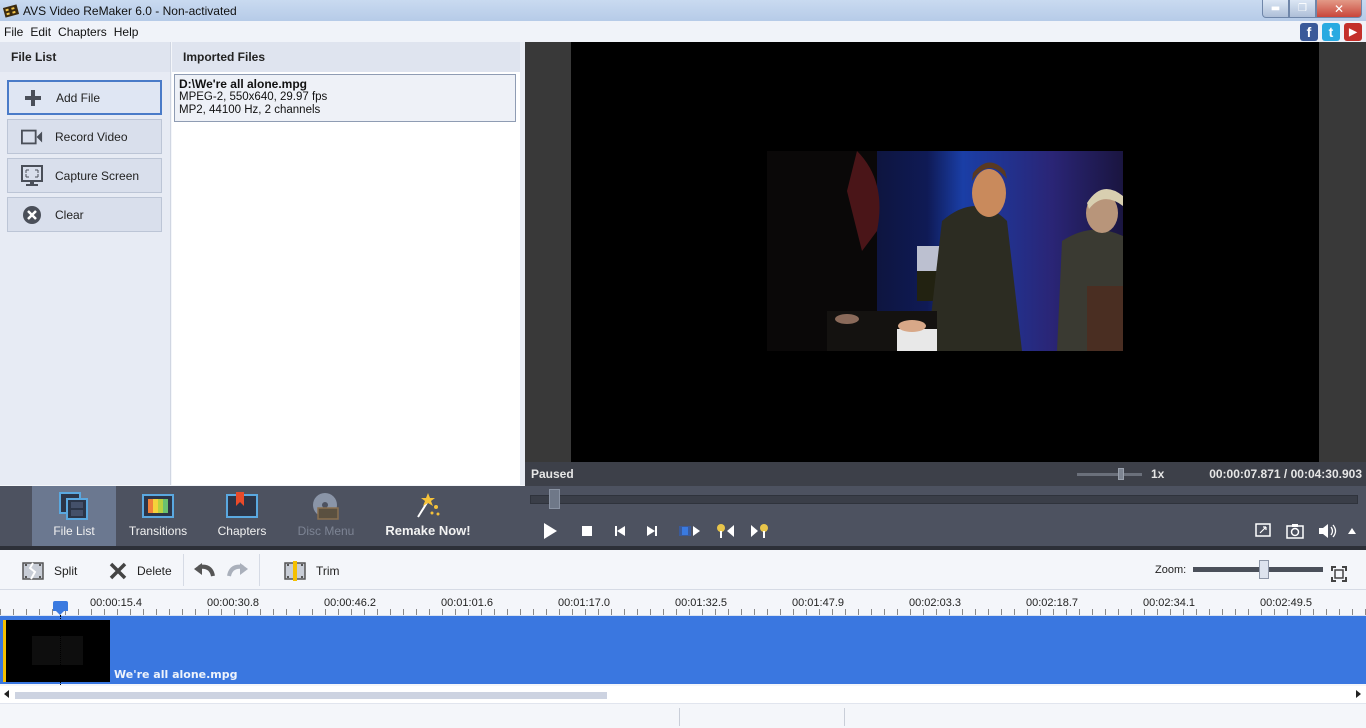 Image resolution: width=1366 pixels, height=728 pixels. What do you see at coordinates (428, 516) in the screenshot?
I see `remake-now-button: Remake Now!` at bounding box center [428, 516].